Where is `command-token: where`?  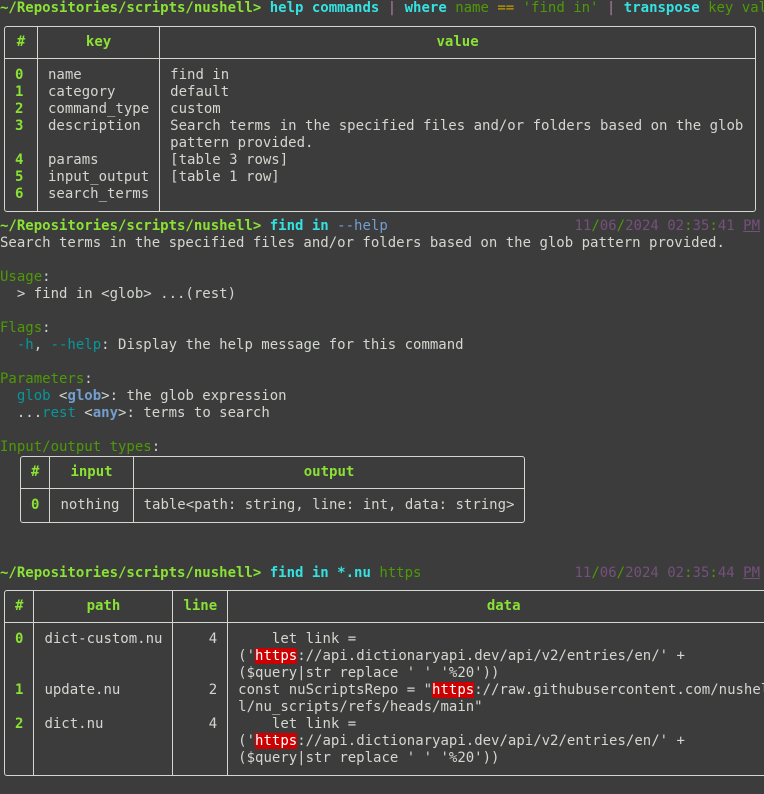
command-token: where is located at coordinates (425, 8).